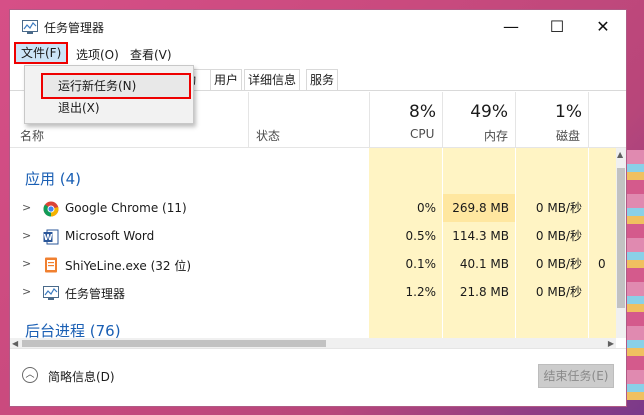  What do you see at coordinates (51, 265) in the screenshot?
I see `shiyeline-icon` at bounding box center [51, 265].